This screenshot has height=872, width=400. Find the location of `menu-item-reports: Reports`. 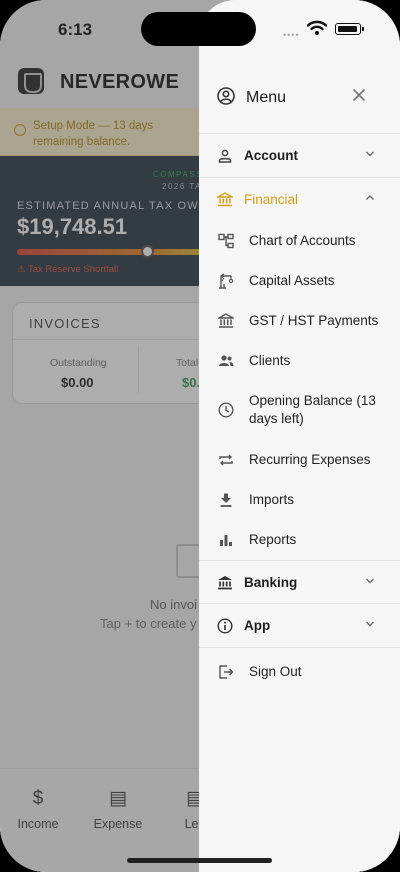

menu-item-reports: Reports is located at coordinates (299, 540).